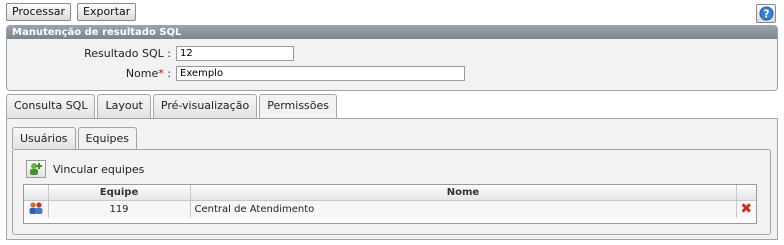 The height and width of the screenshot is (245, 784). I want to click on name-row: Nome* :, so click(236, 73).